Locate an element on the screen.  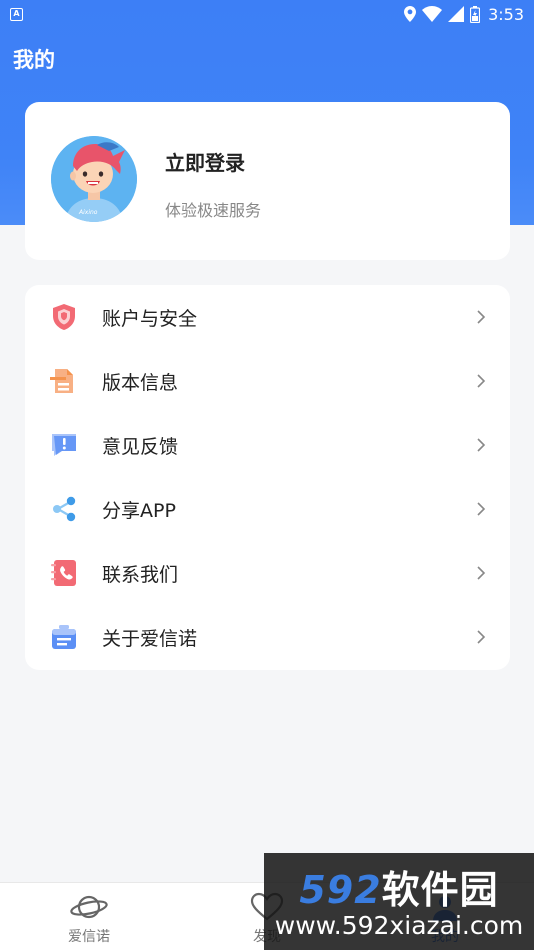
feedback-icon is located at coordinates (64, 445).